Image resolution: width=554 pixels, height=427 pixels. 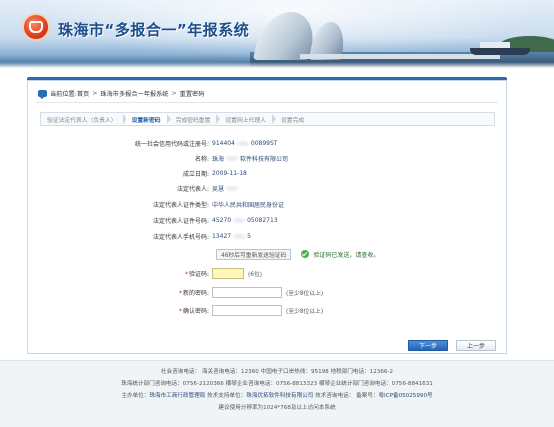 I want to click on credit-code-label: 统一社会信用代码或注册号:, so click(x=171, y=144).